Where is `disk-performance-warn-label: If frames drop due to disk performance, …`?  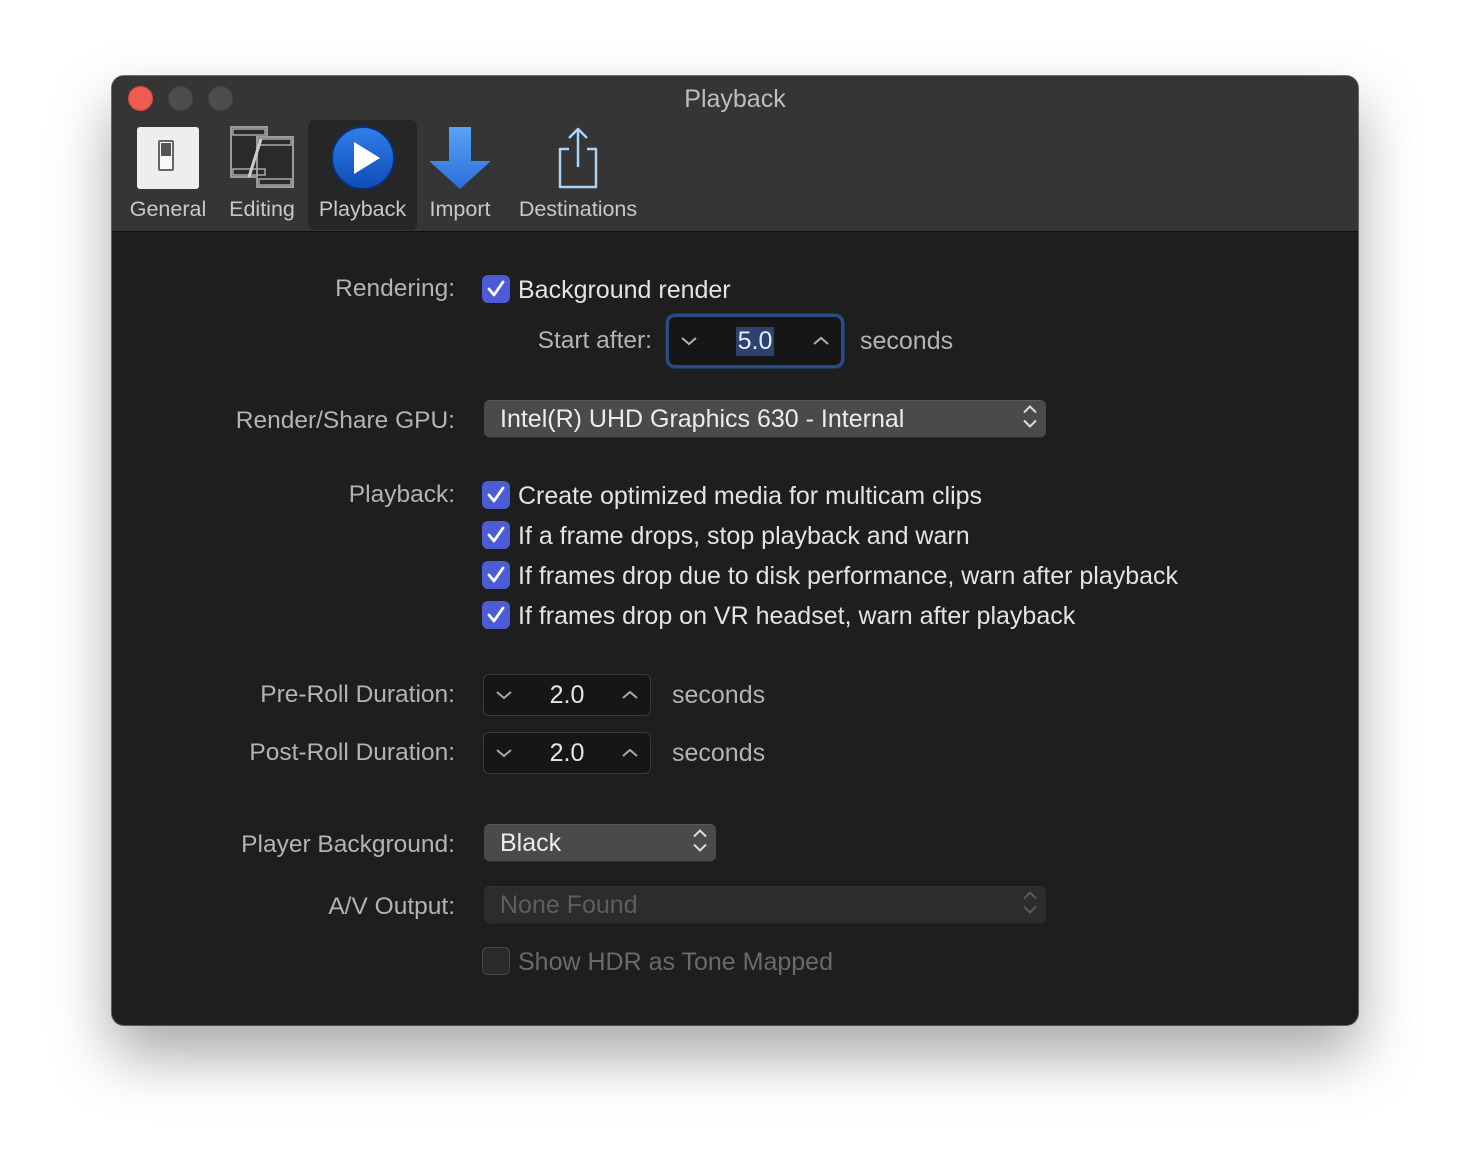
disk-performance-warn-label: If frames drop due to disk performance, … is located at coordinates (848, 576).